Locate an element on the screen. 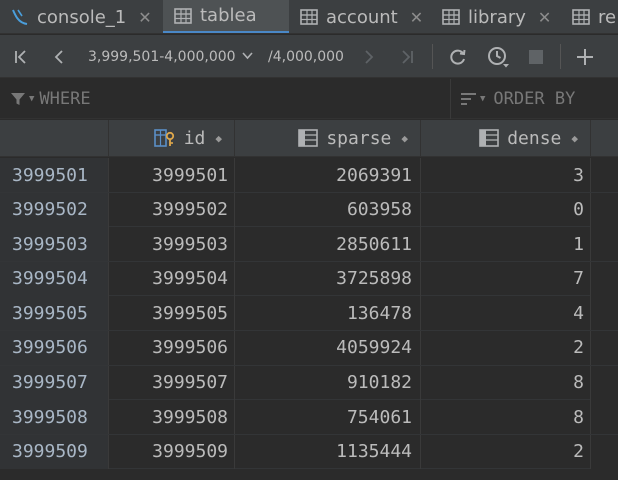 This screenshot has width=618, height=480. cell-sparse: 2850611 is located at coordinates (328, 244).